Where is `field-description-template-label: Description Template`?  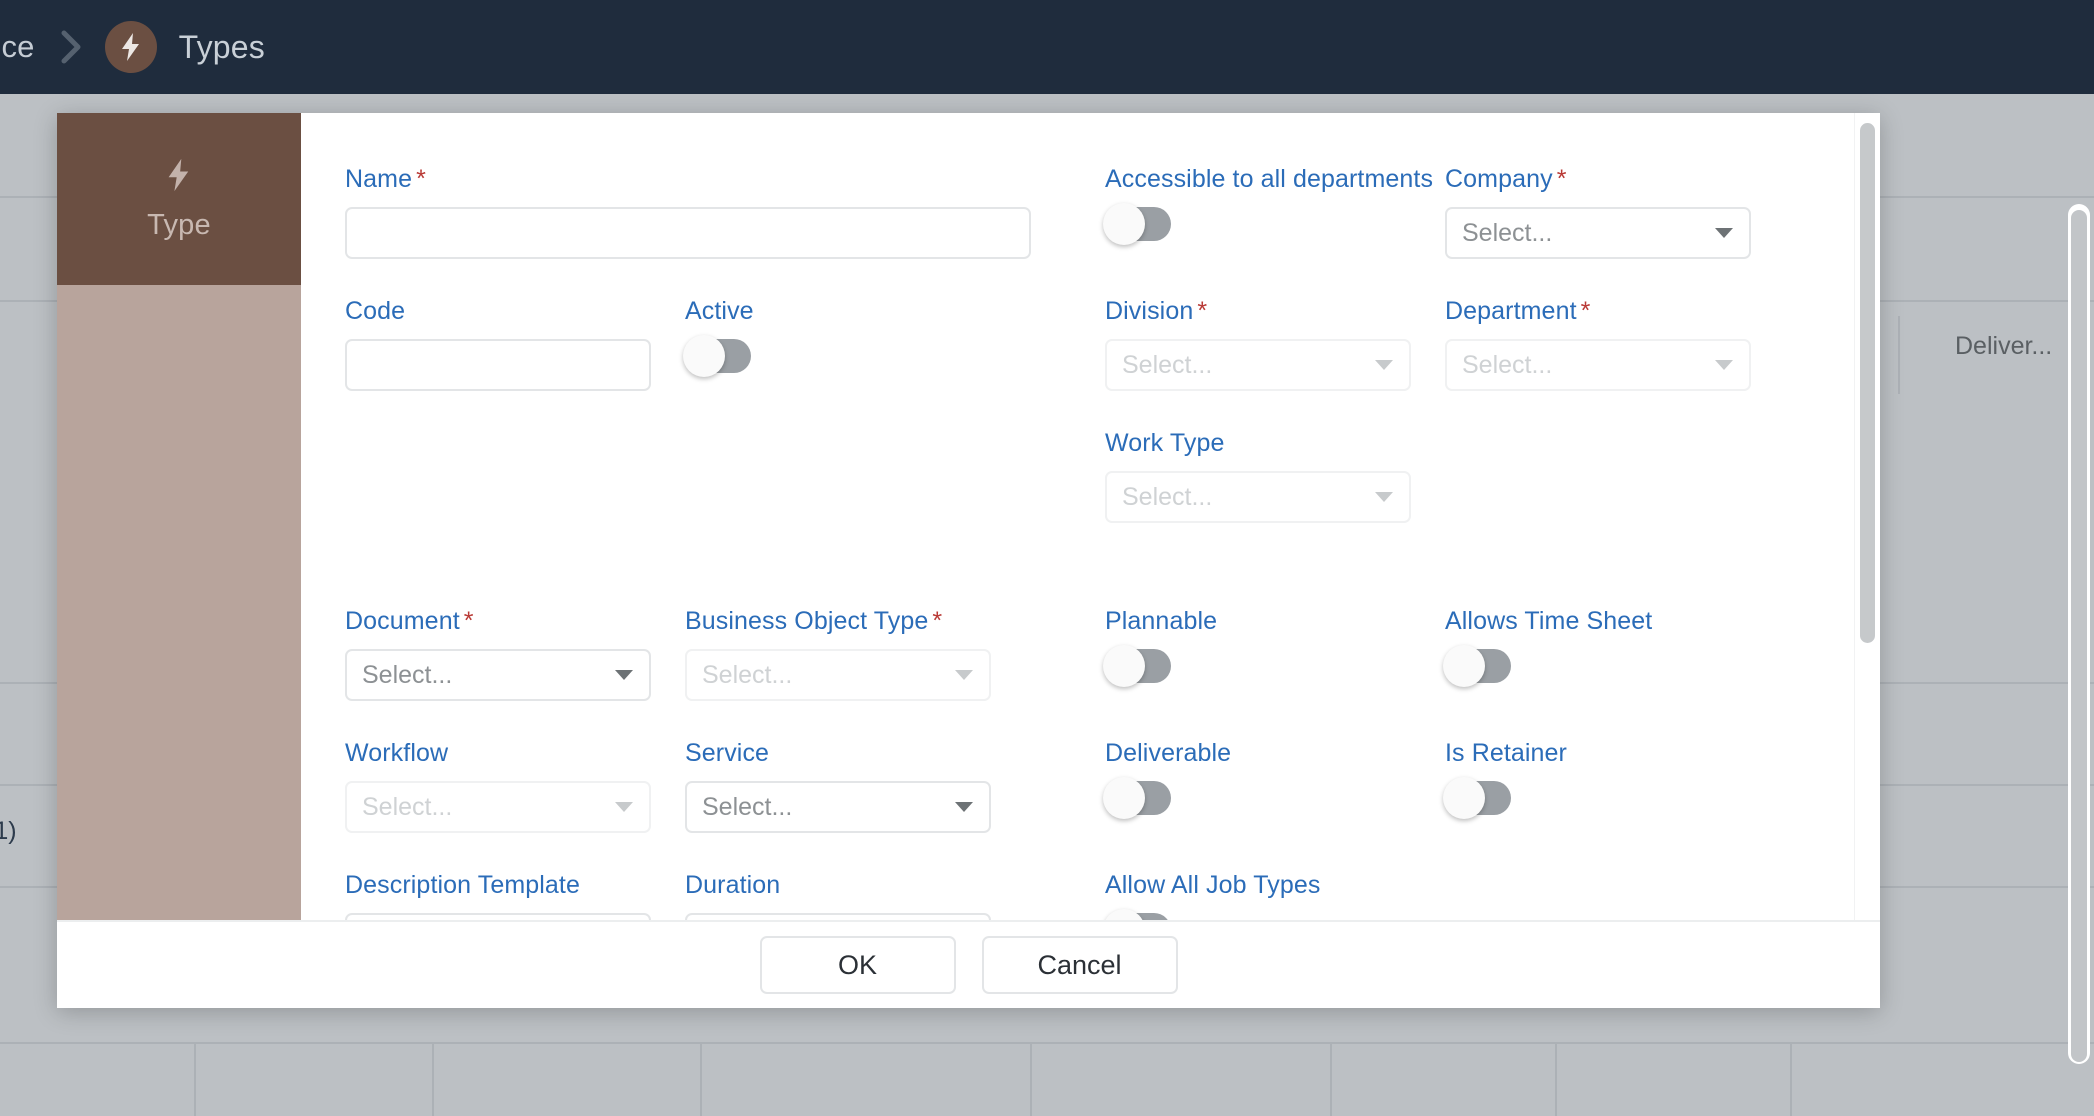 field-description-template-label: Description Template is located at coordinates (462, 885).